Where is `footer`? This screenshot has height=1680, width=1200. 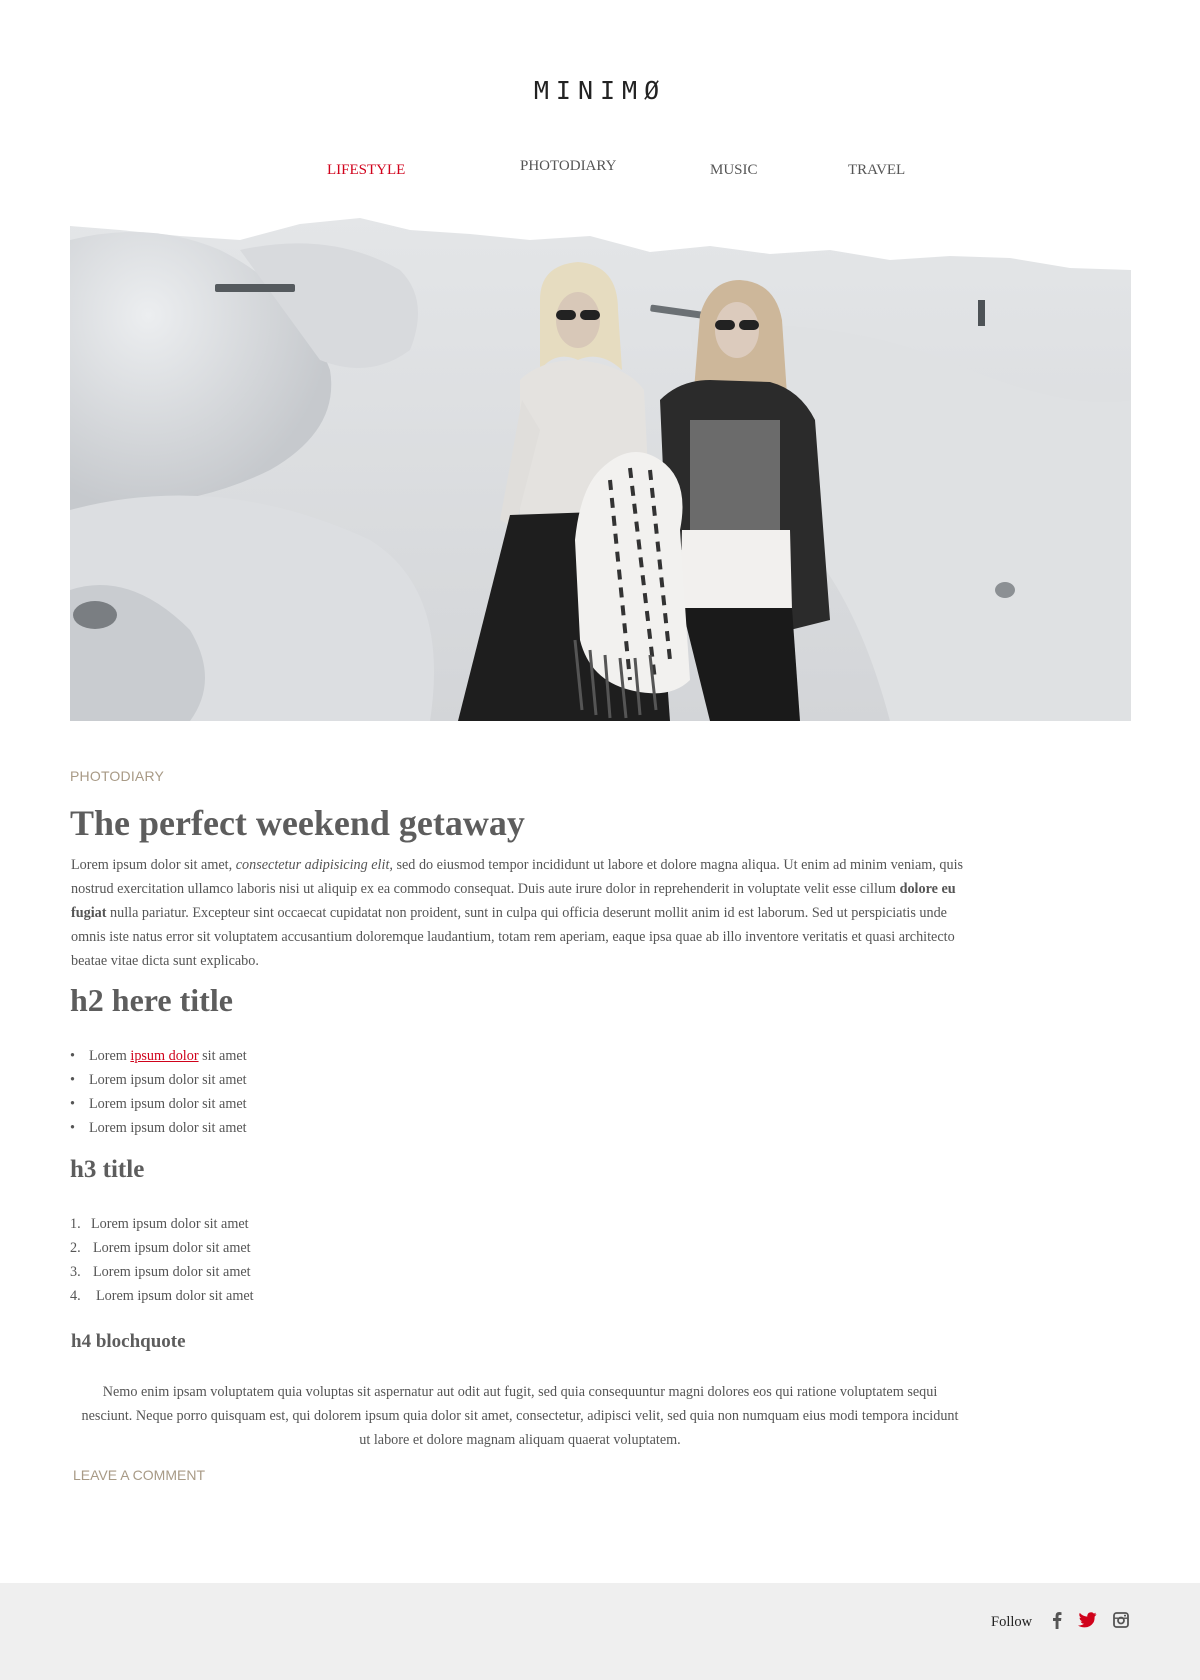
footer is located at coordinates (600, 1631).